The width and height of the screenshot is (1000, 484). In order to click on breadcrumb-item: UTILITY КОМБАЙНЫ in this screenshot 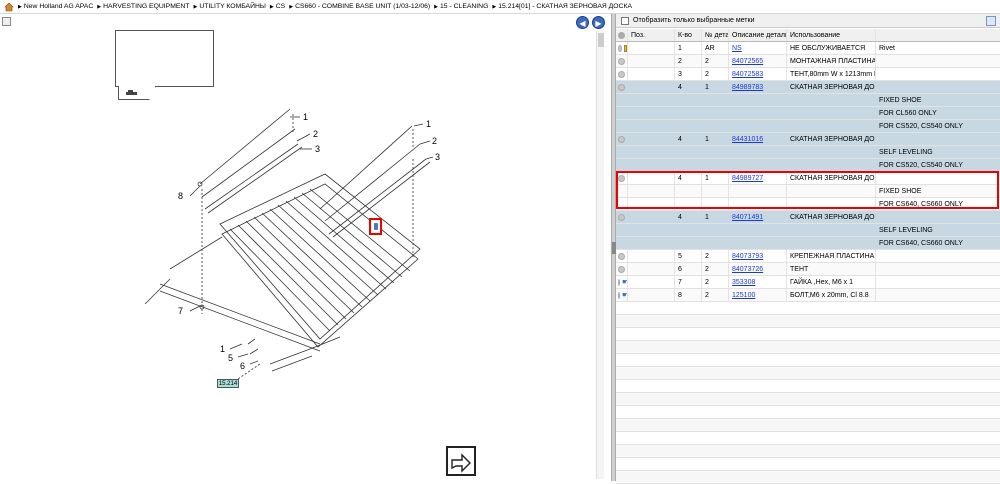, I will do `click(229, 6)`.